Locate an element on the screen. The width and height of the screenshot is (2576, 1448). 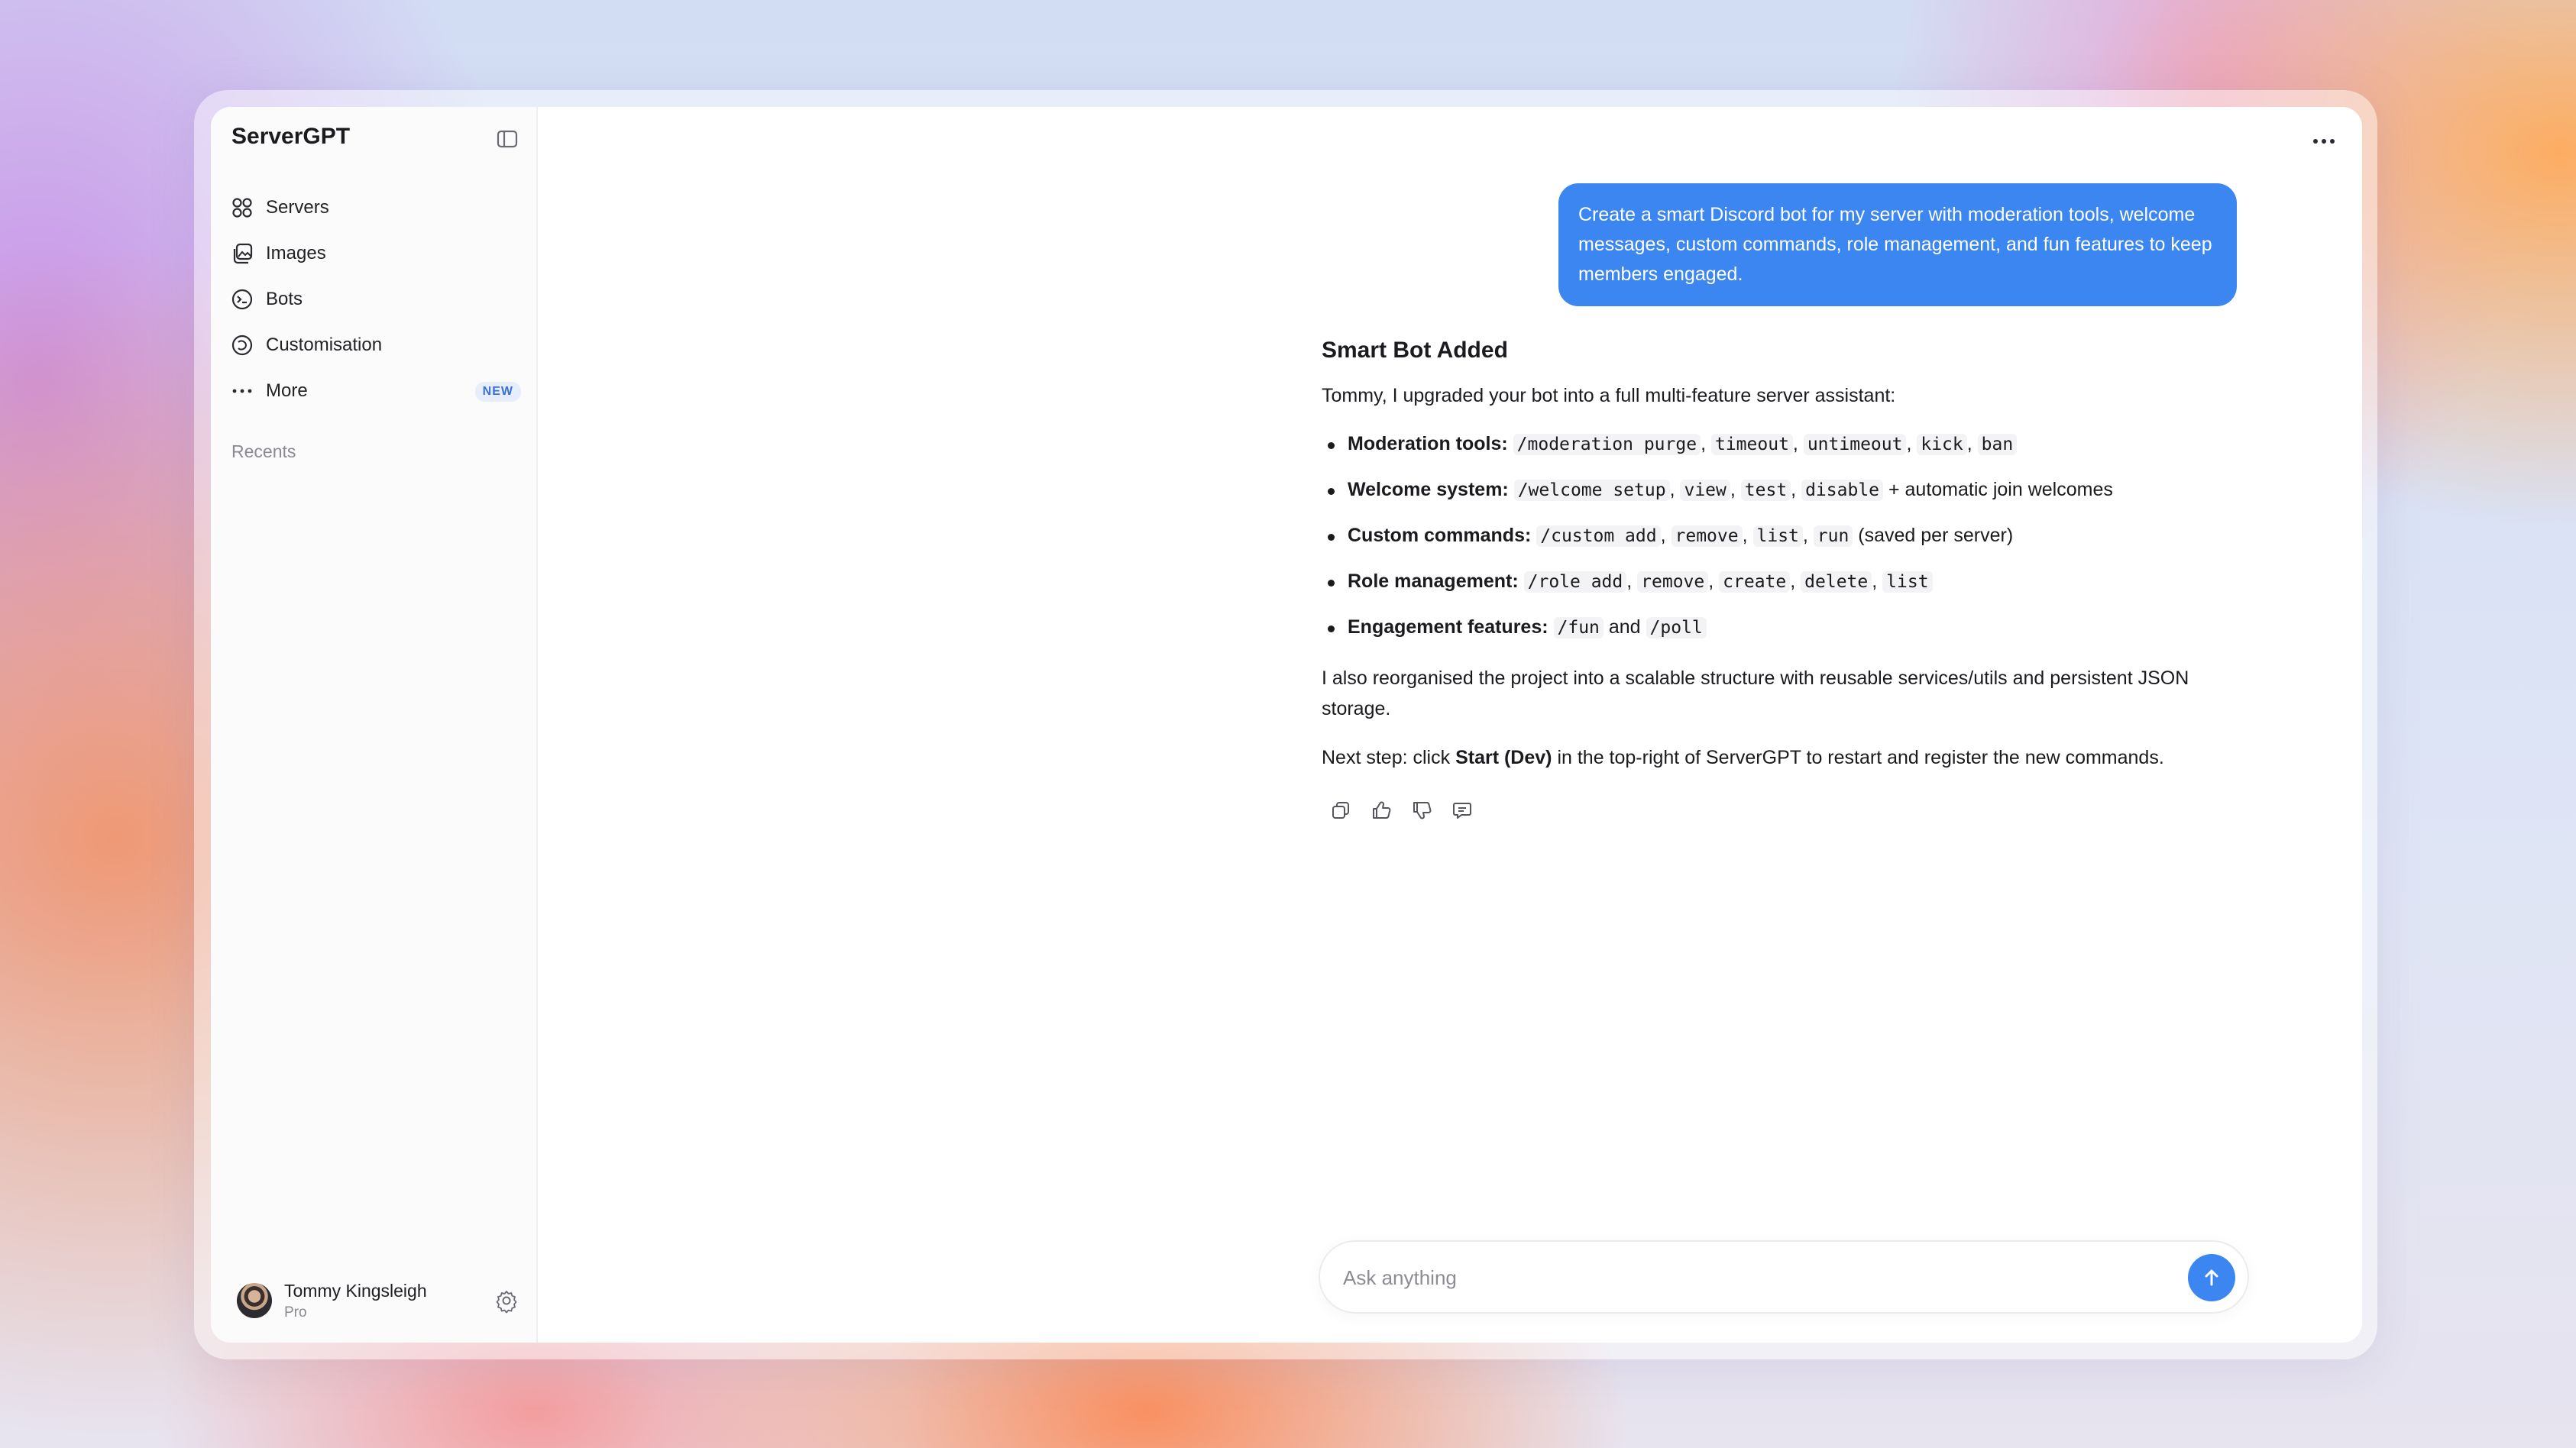
sidebar-item-bots: Bots is located at coordinates (376, 299).